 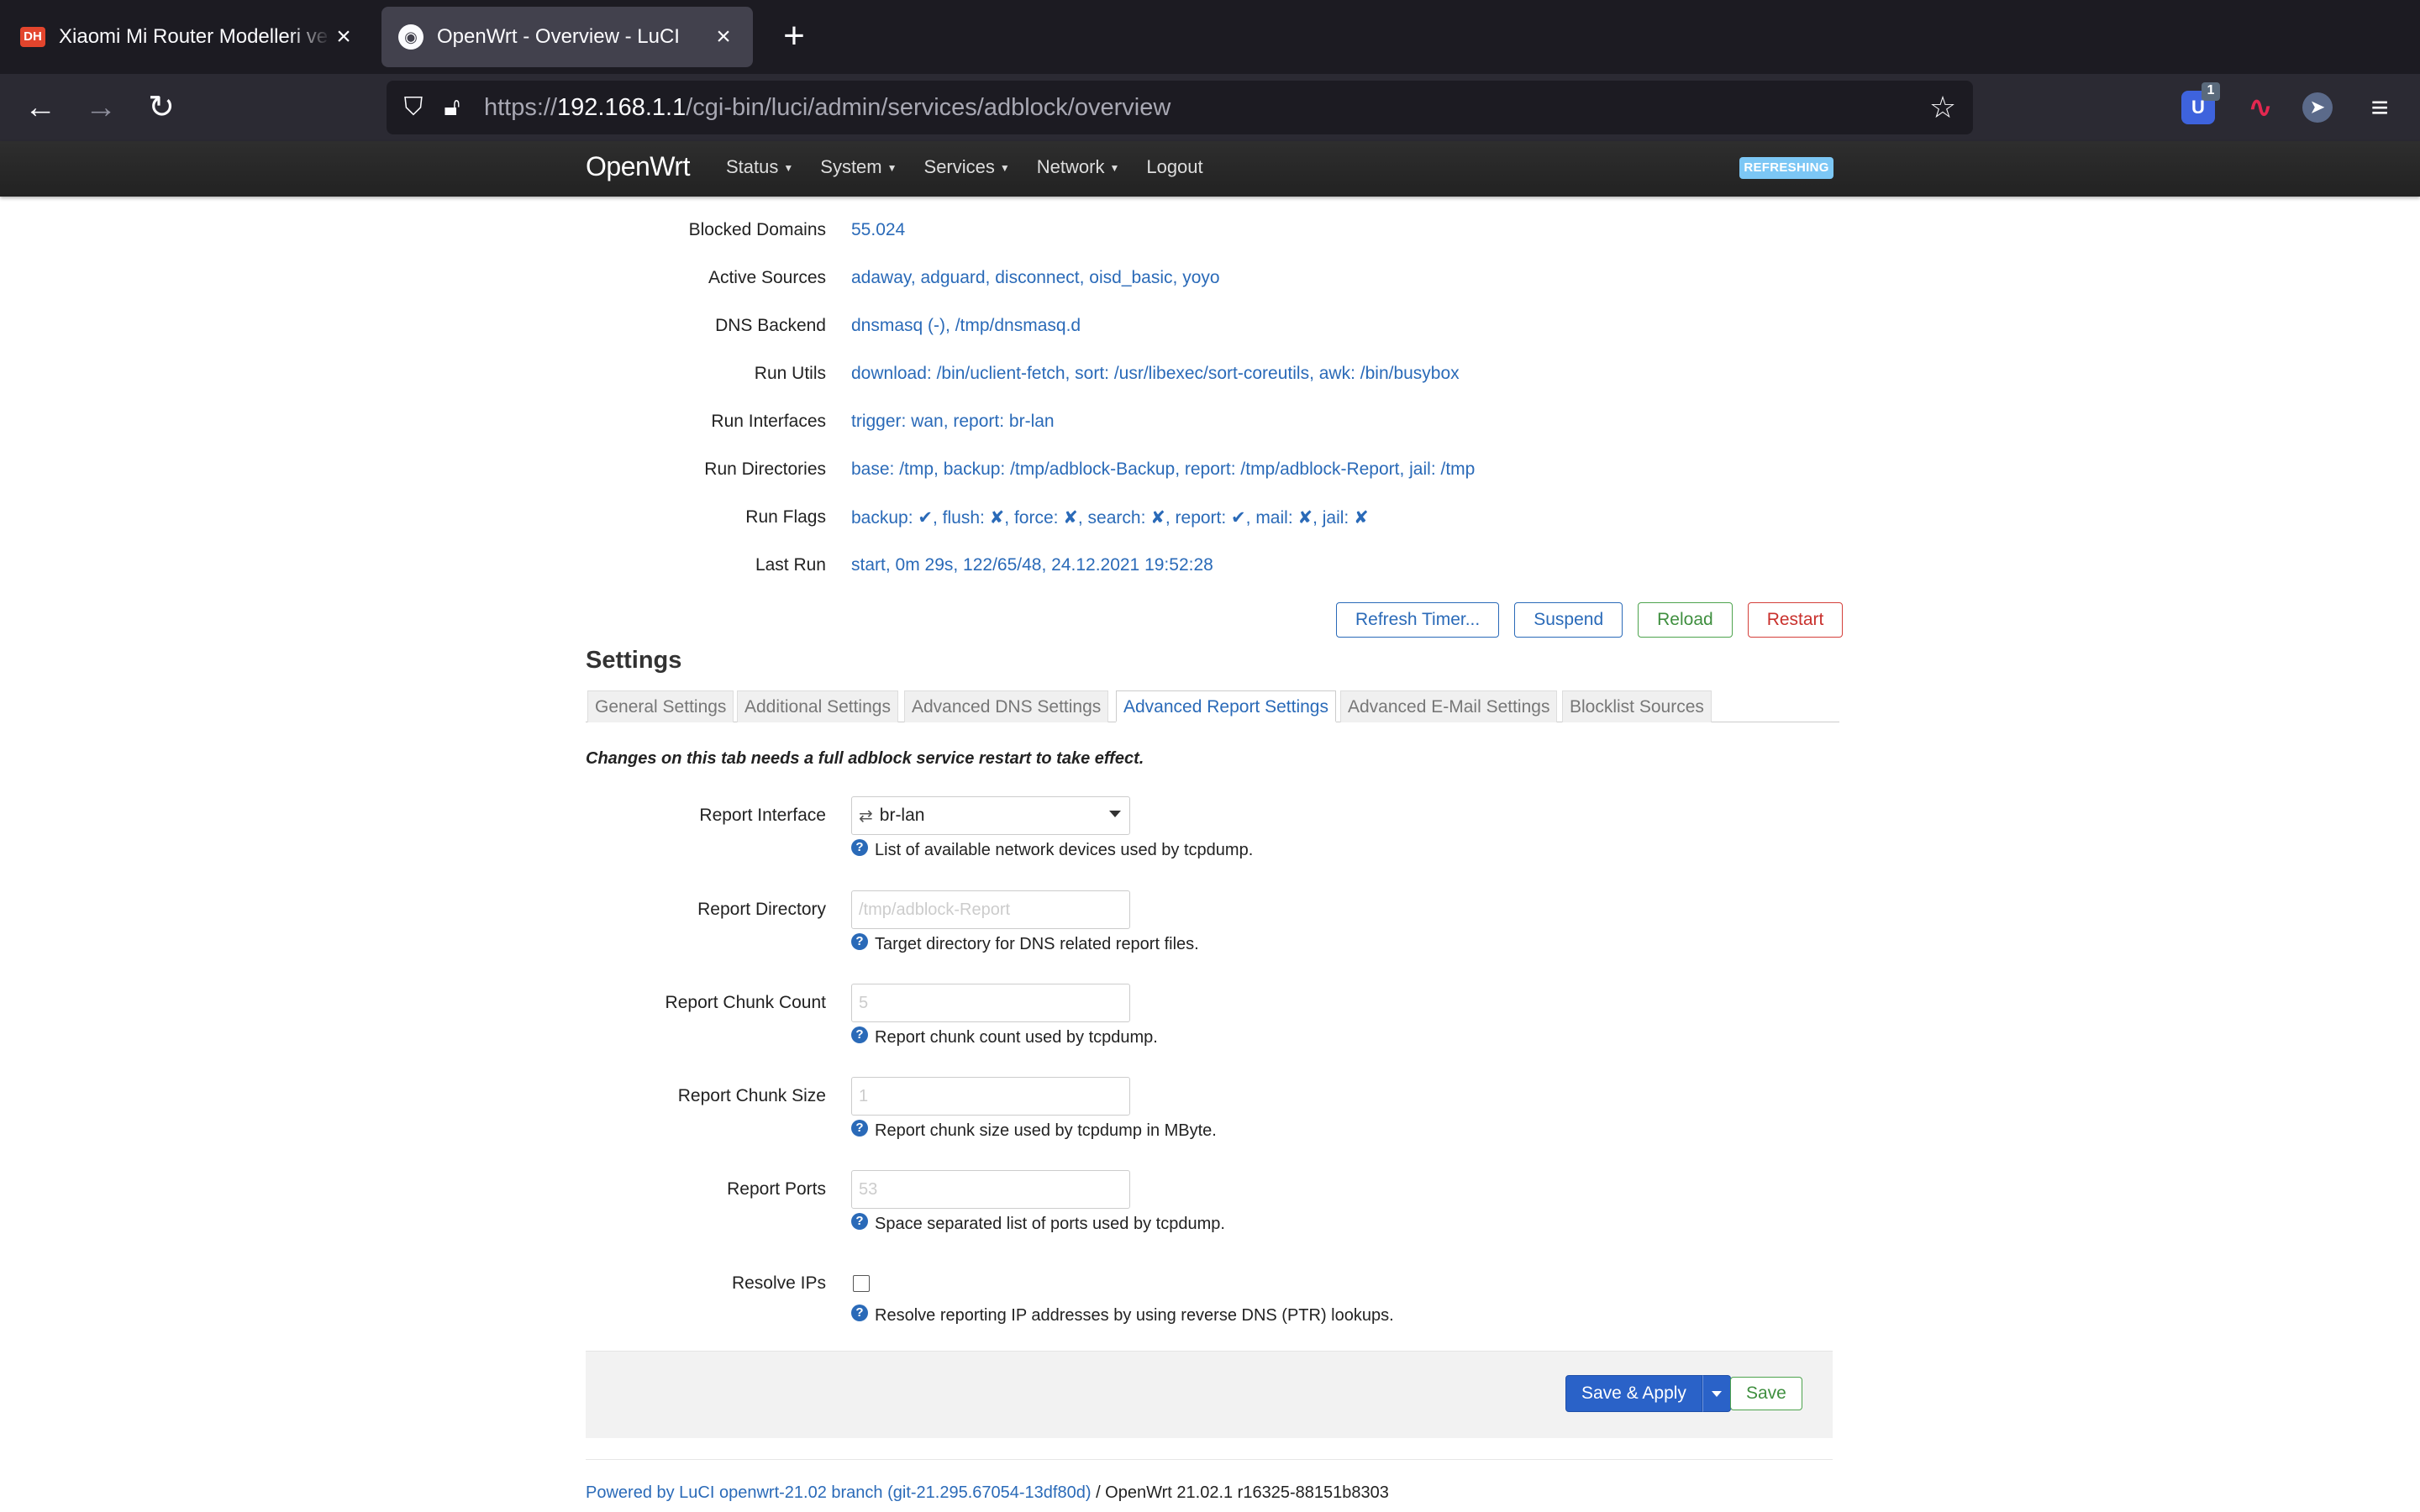 I want to click on openwrt-favicon-icon: ◉, so click(x=411, y=37).